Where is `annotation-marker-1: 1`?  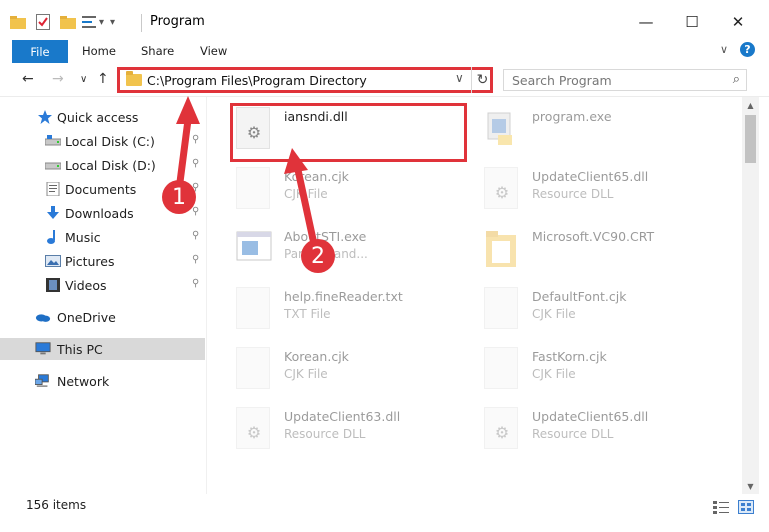
annotation-marker-1: 1 is located at coordinates (179, 197).